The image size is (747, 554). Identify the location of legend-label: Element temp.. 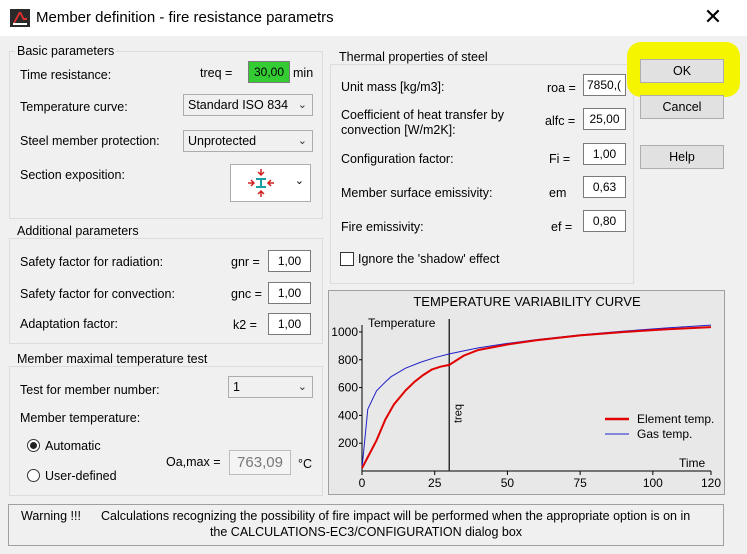
(675, 419).